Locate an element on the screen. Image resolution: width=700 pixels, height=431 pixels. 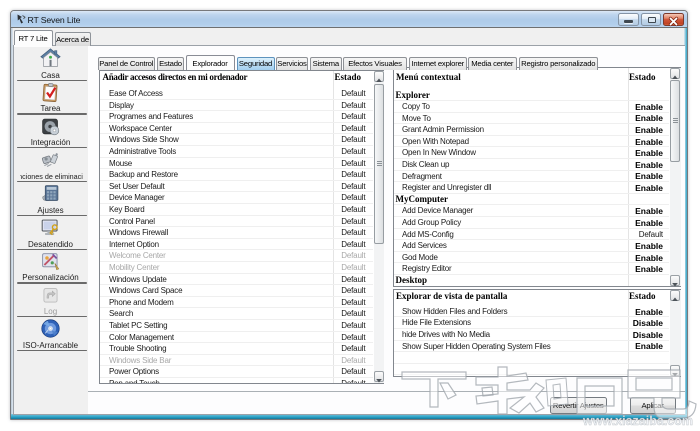
svg-text: www.xiazaiba.com is located at coordinates (637, 421).